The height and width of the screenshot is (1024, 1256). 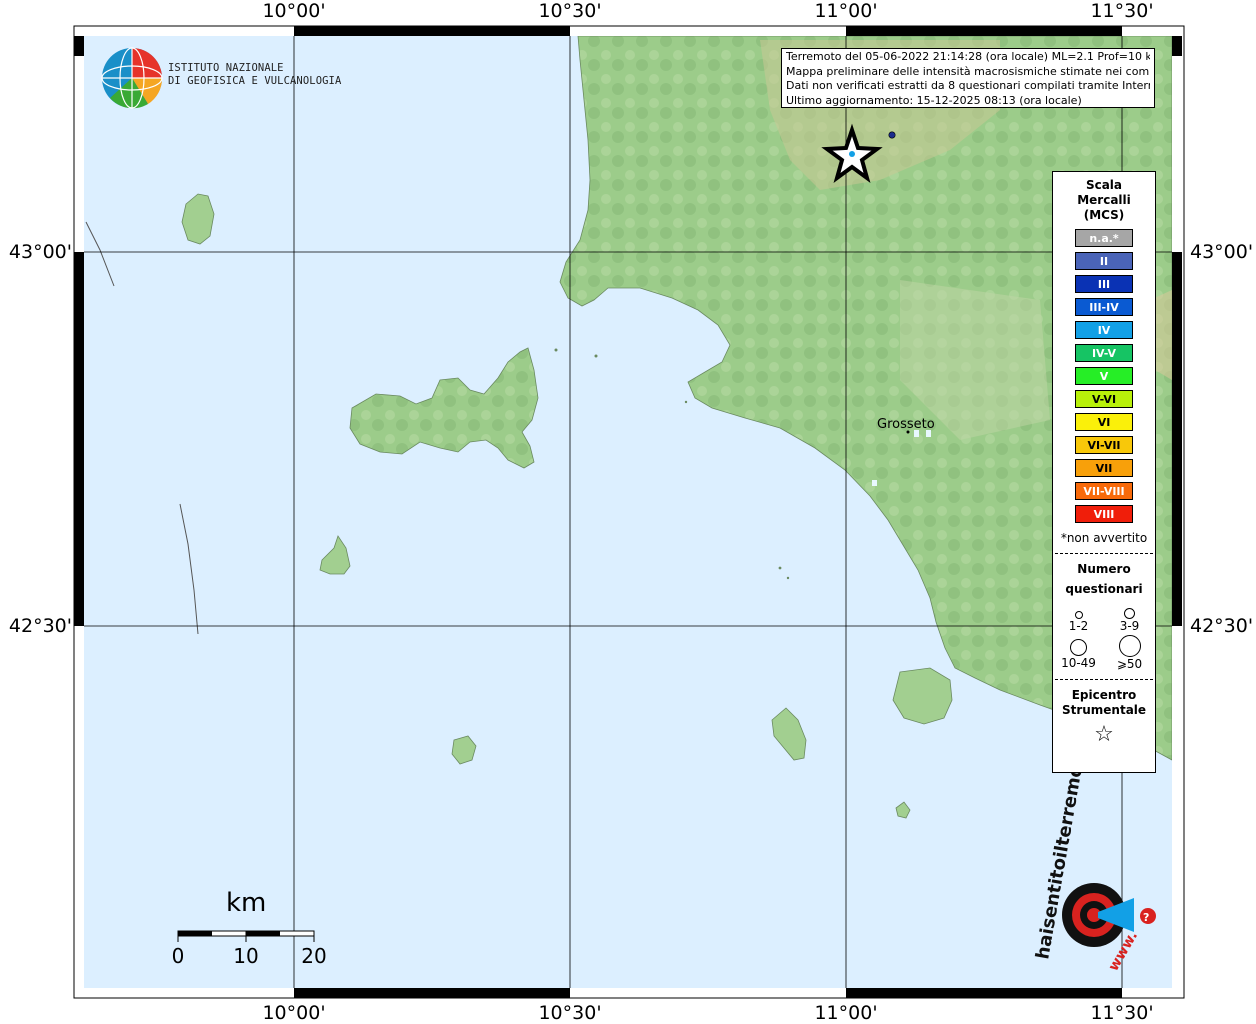 I want to click on scale-tick-10: 10, so click(x=246, y=956).